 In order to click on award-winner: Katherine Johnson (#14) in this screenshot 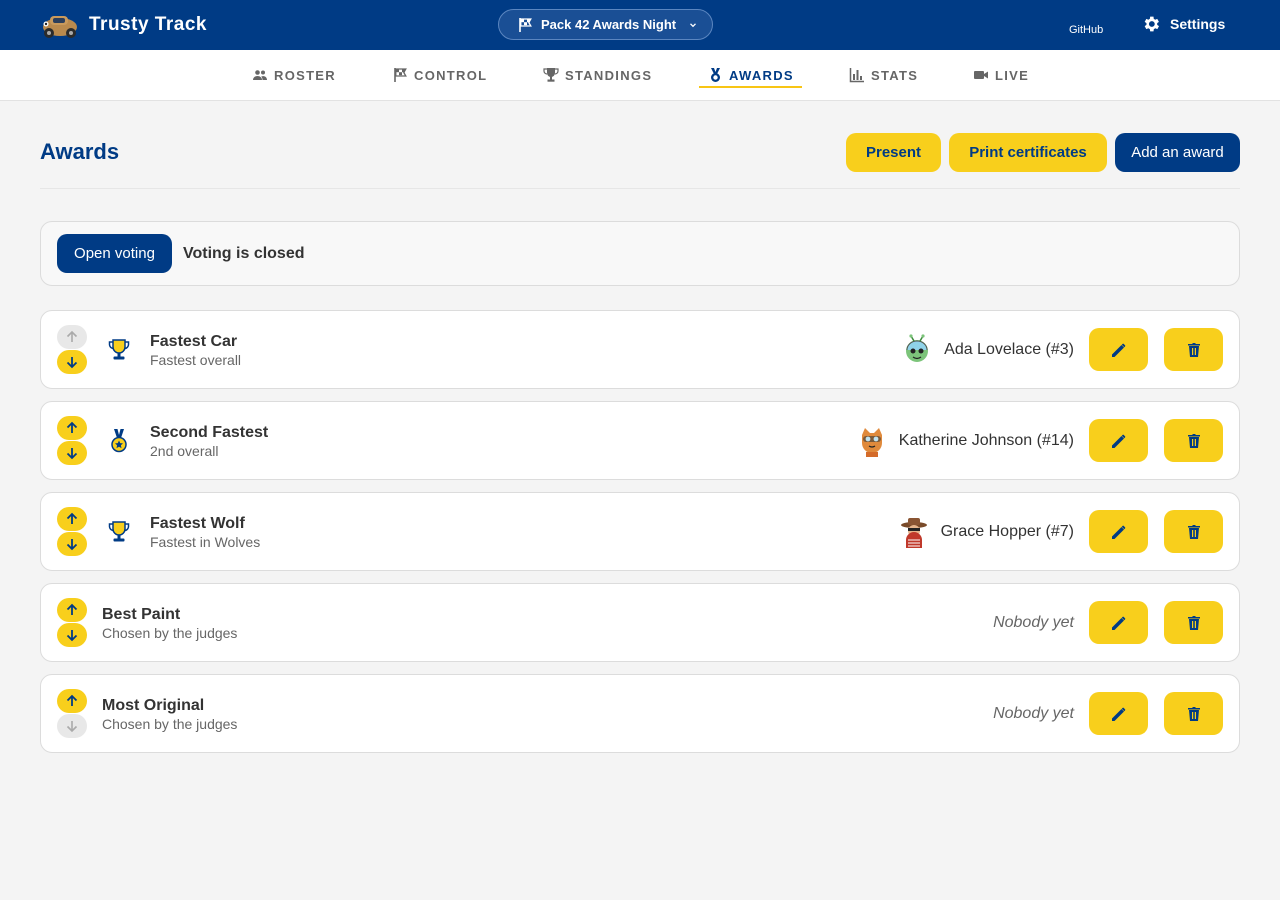, I will do `click(965, 440)`.